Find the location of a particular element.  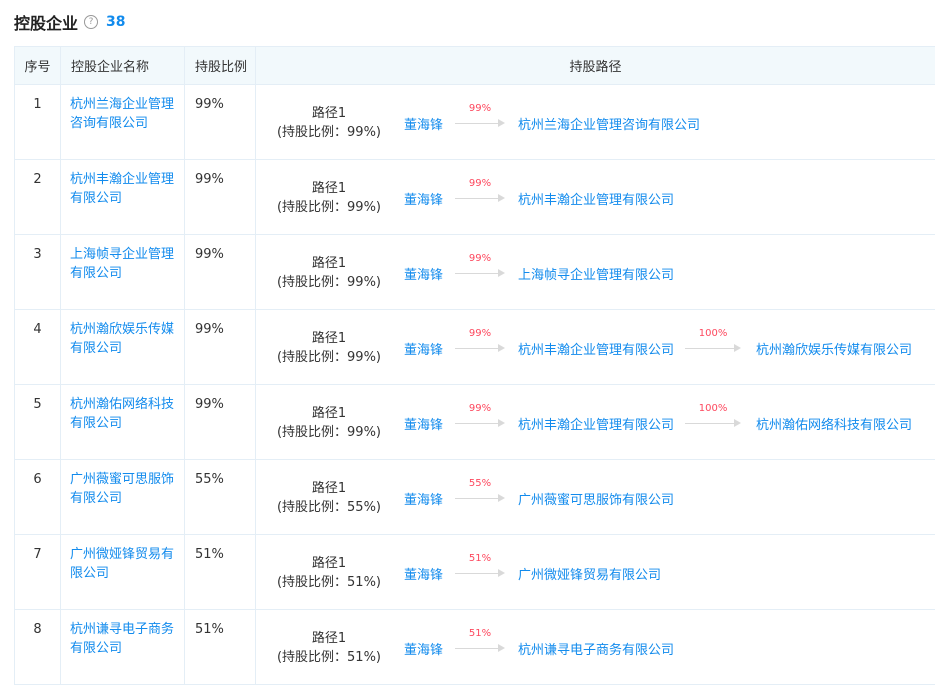

path-step-percent: 55% is located at coordinates (480, 483).